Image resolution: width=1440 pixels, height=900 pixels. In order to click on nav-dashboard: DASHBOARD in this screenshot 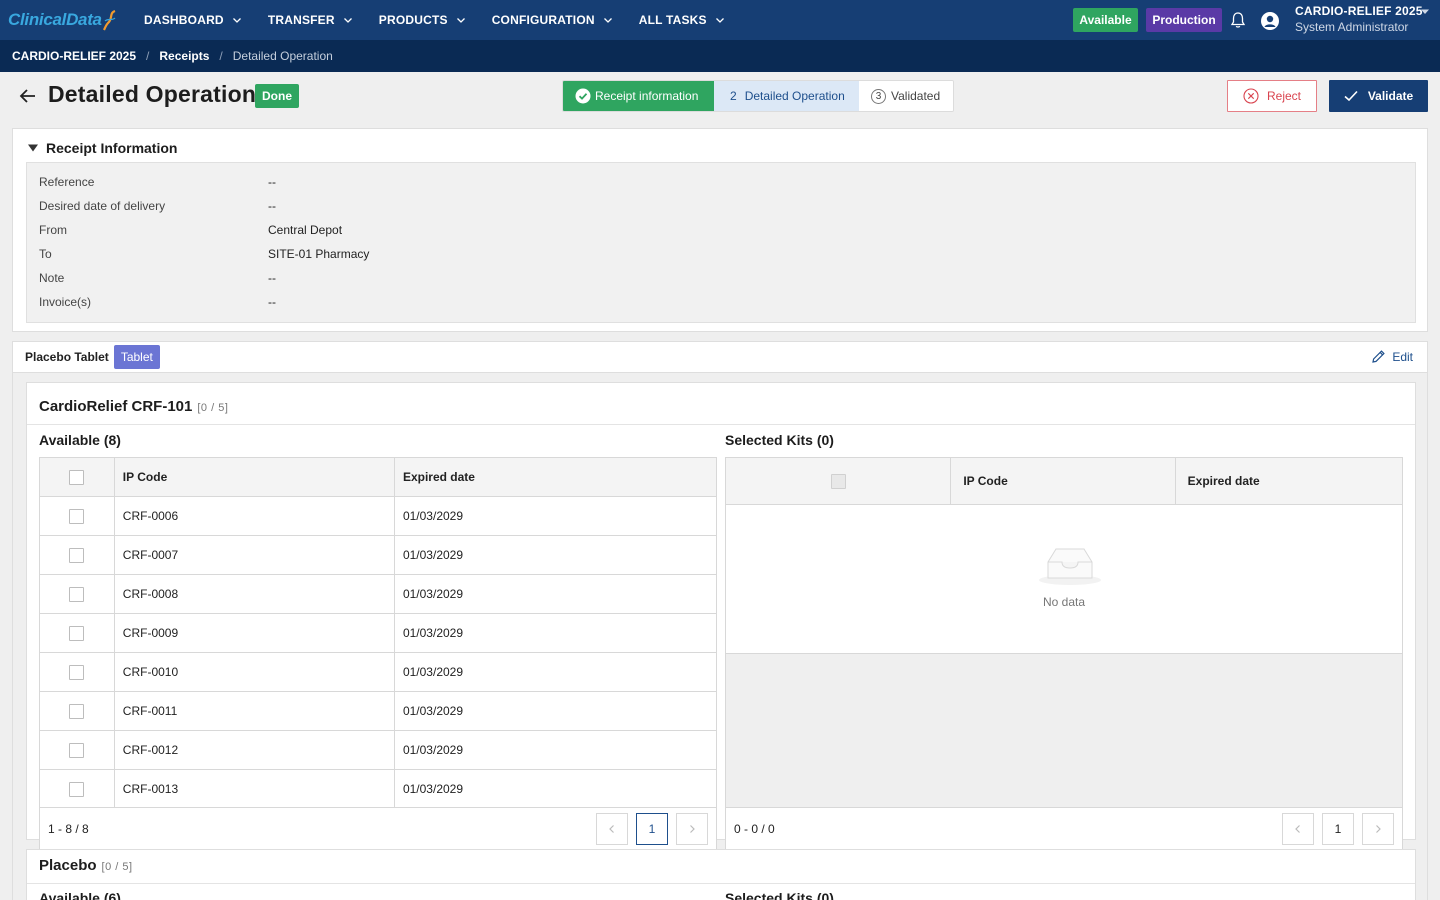, I will do `click(193, 20)`.